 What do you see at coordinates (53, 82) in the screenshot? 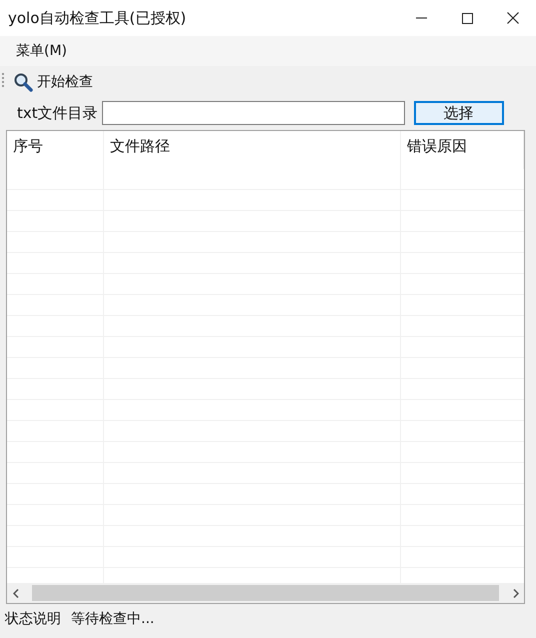
I see `start-check-button: 开始检查` at bounding box center [53, 82].